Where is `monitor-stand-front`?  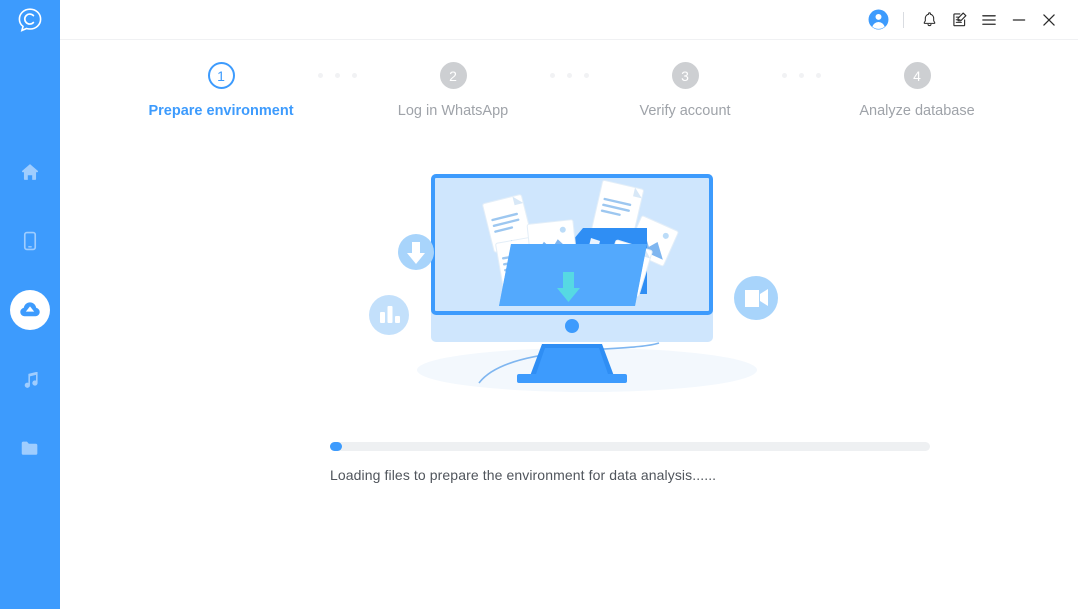
monitor-stand-front is located at coordinates (572, 361).